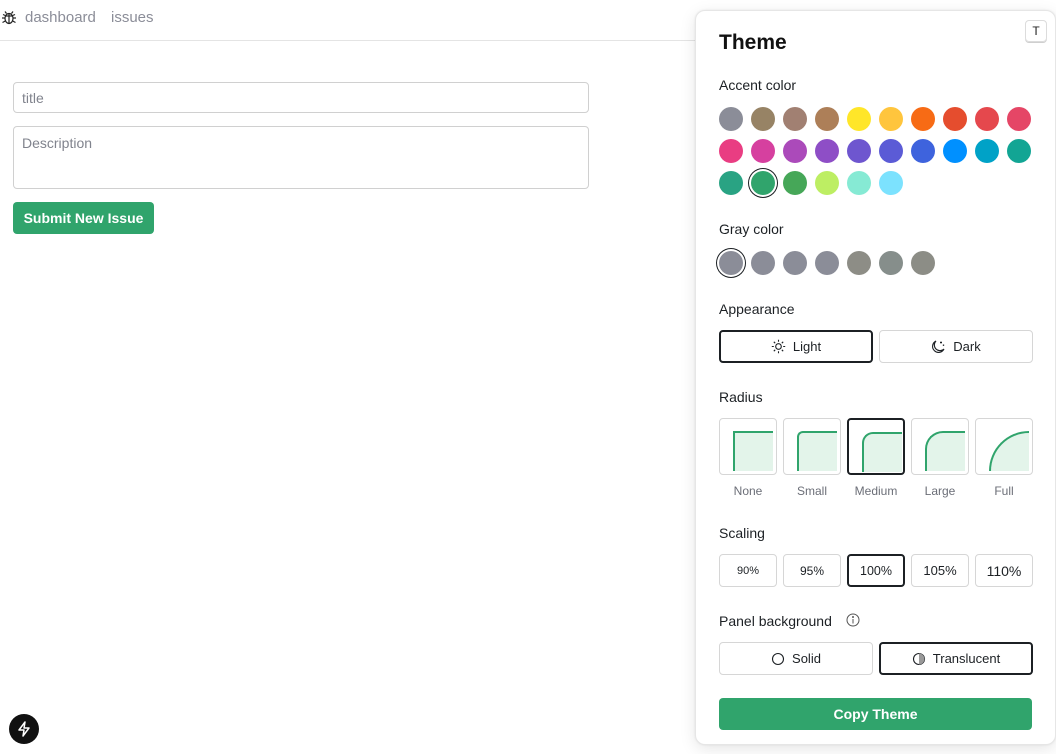 The image size is (1056, 754). I want to click on radius-option-label: Small, so click(811, 491).